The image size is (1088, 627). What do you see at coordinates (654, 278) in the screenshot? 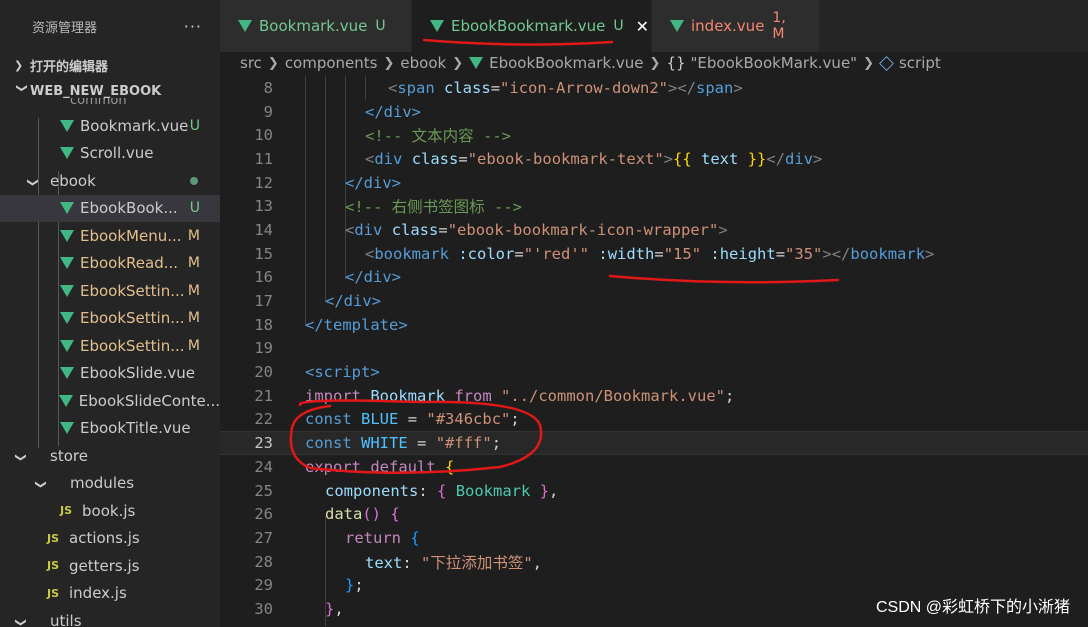
I see `code-line: 16 </div>` at bounding box center [654, 278].